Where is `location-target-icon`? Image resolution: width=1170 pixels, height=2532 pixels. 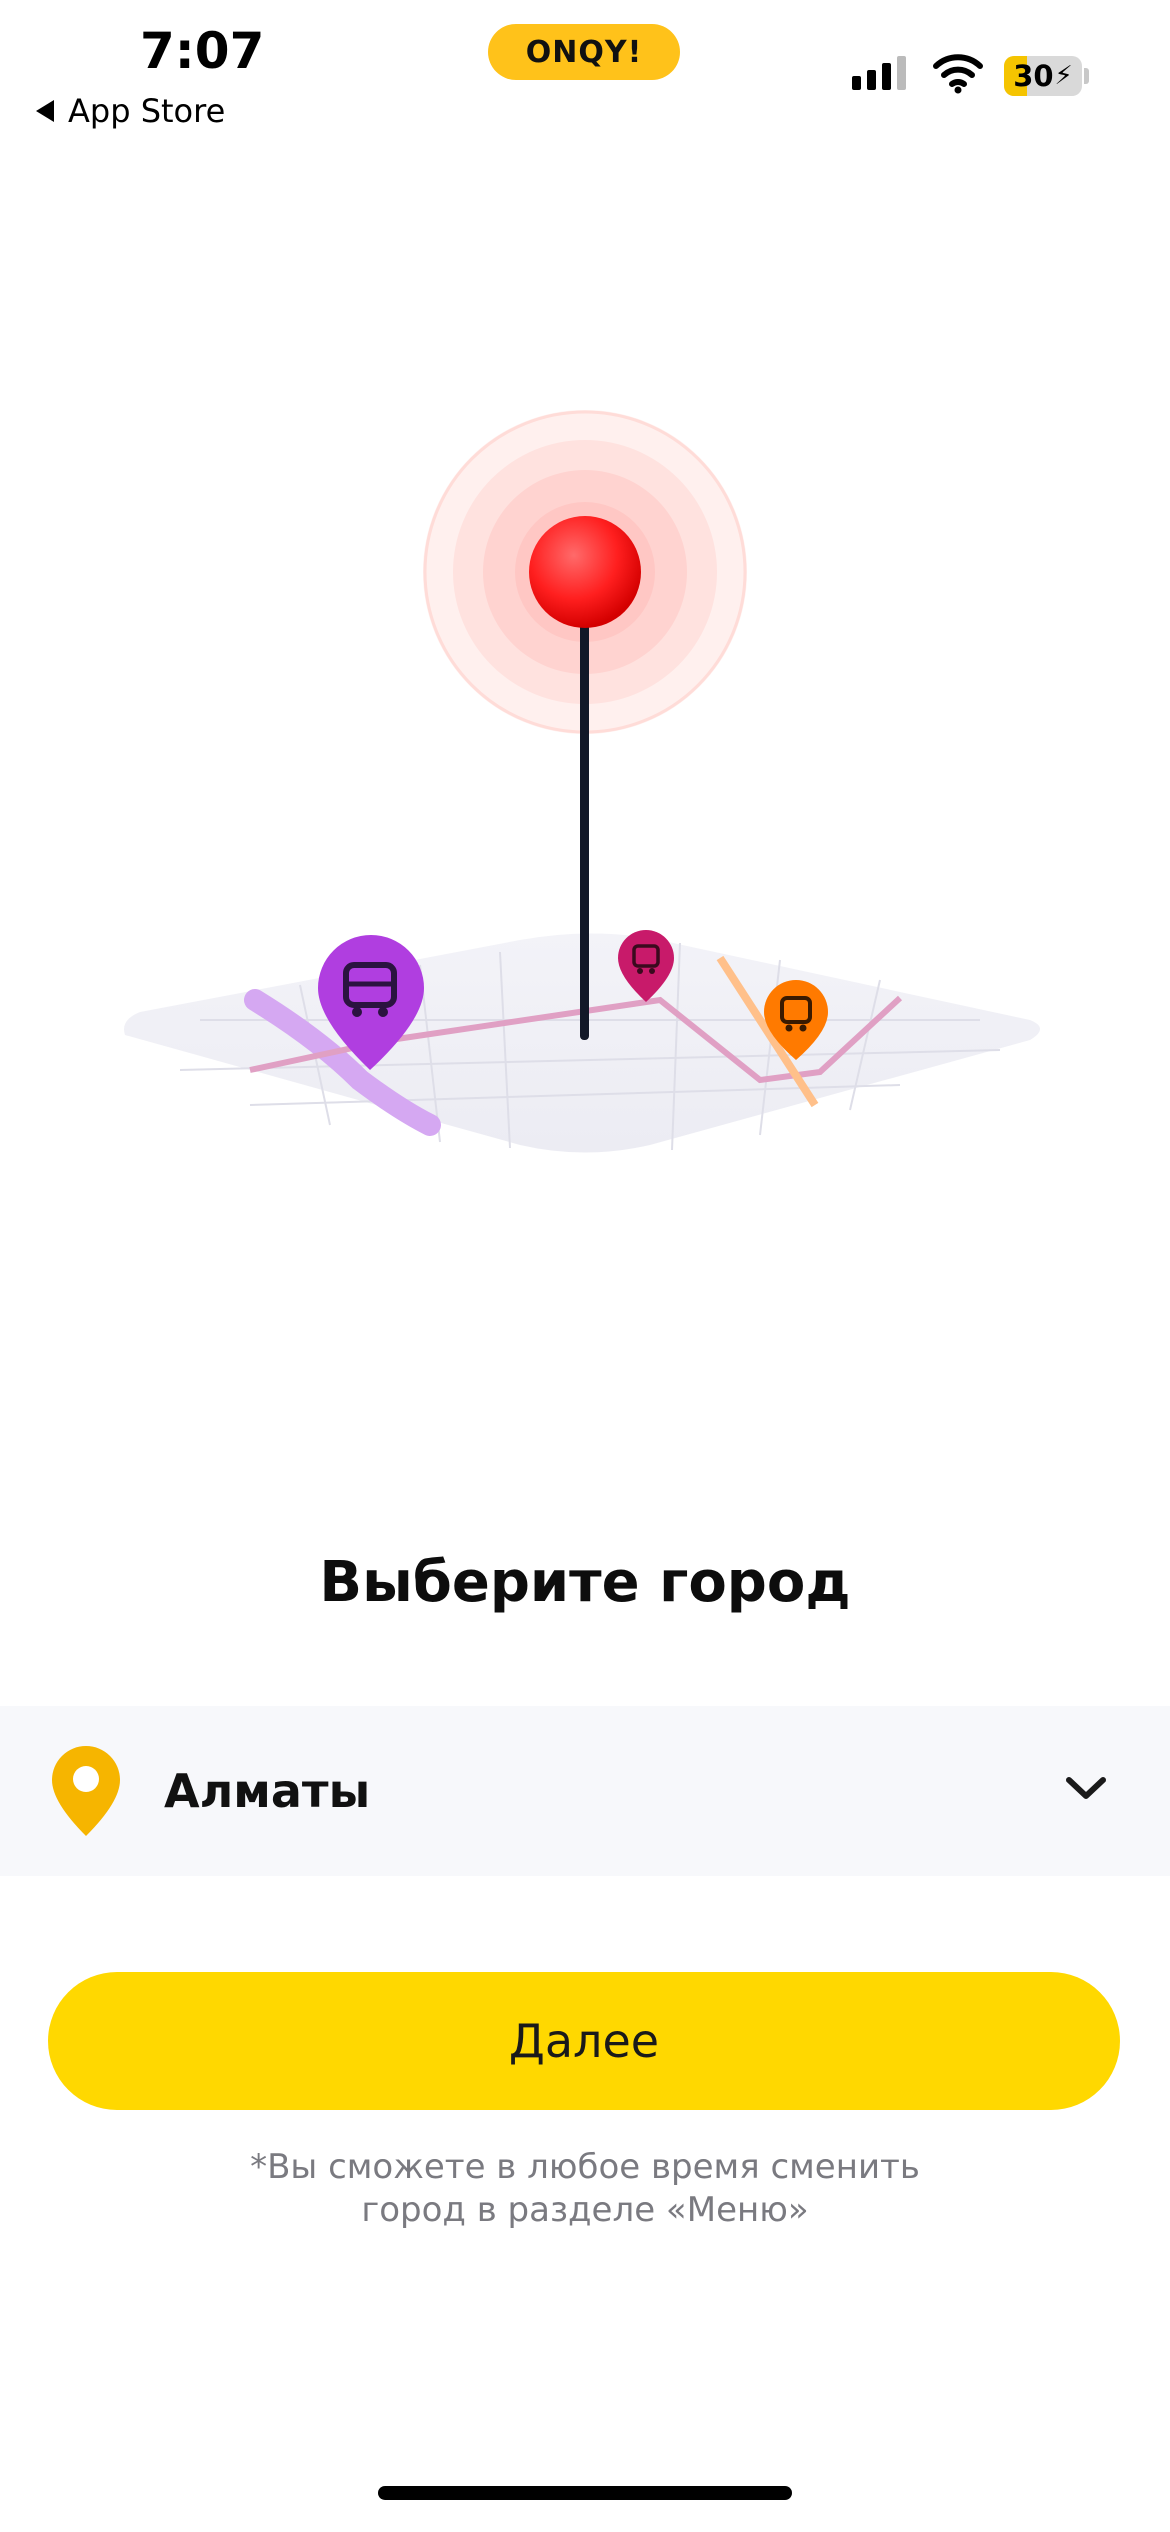
location-target-icon is located at coordinates (585, 725).